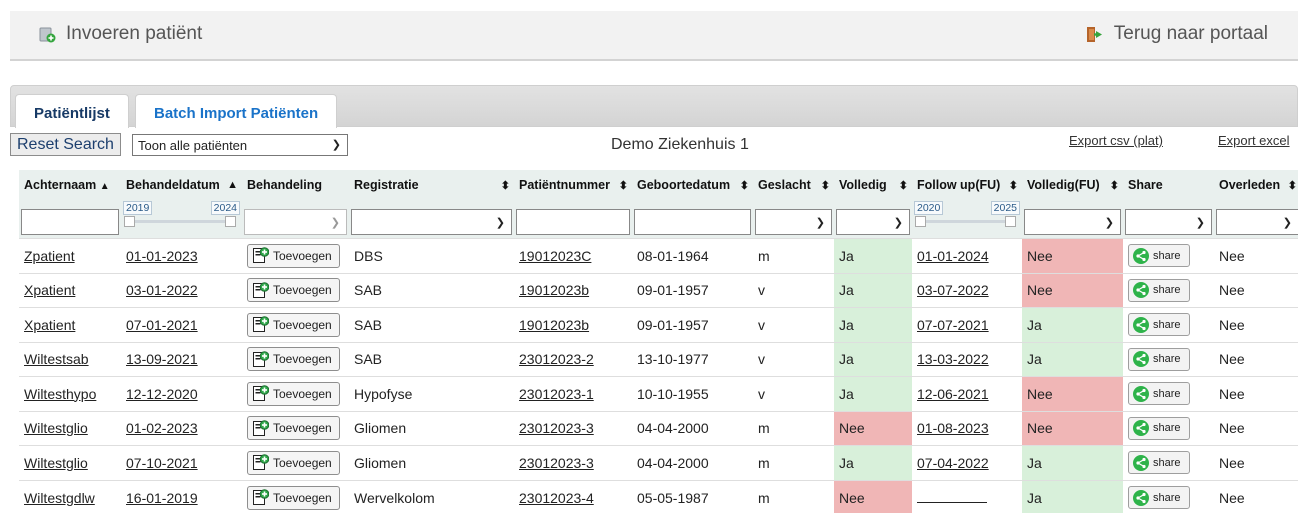 The width and height of the screenshot is (1298, 513). Describe the element at coordinates (555, 256) in the screenshot. I see `patient-number-link: 19012023C` at that location.